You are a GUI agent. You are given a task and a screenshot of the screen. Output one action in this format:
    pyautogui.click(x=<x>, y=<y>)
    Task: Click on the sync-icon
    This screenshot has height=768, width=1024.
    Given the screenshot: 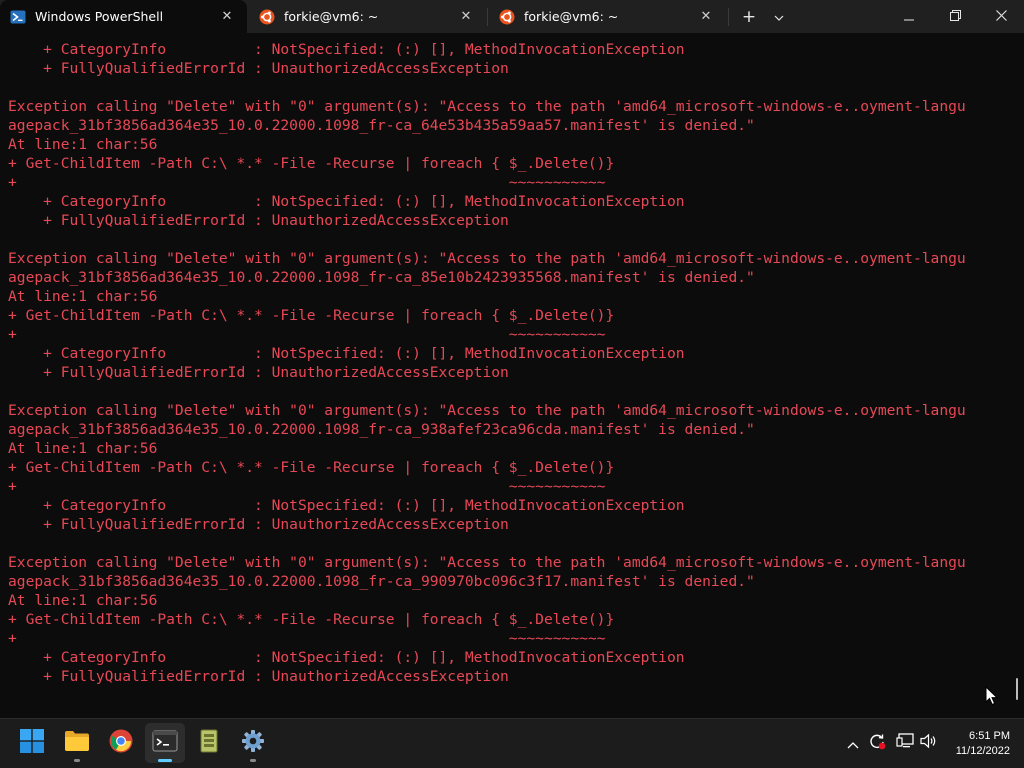 What is the action you would take?
    pyautogui.click(x=877, y=743)
    